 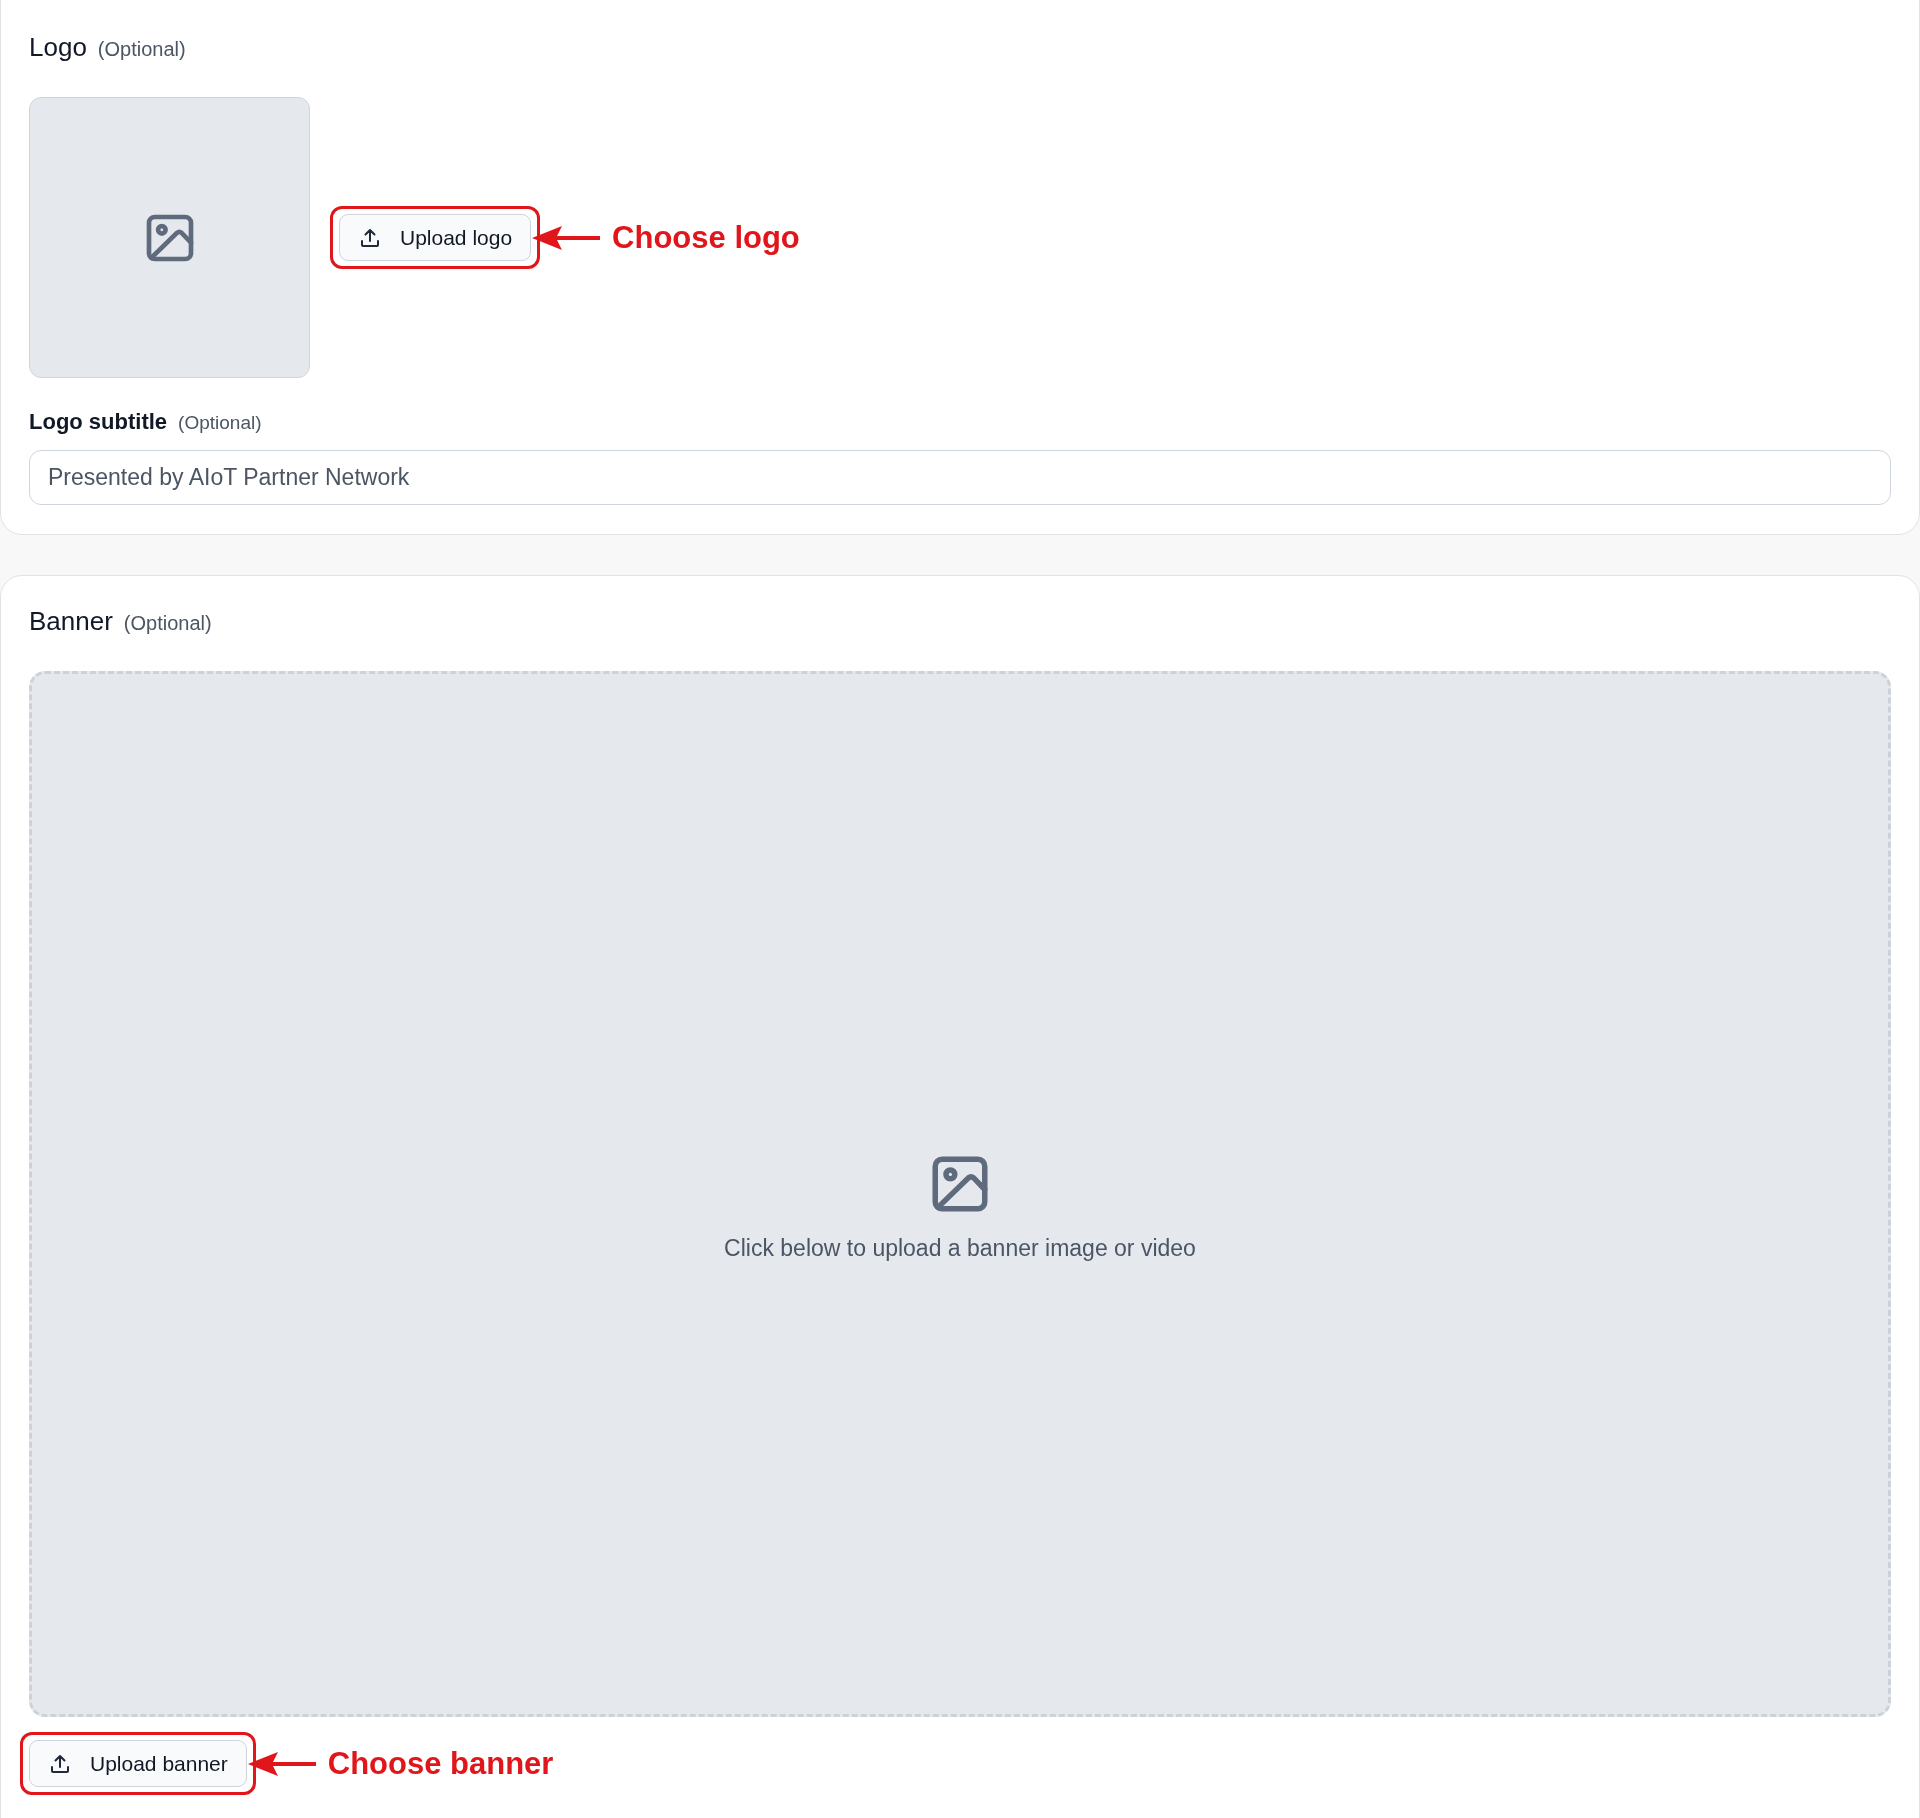 What do you see at coordinates (58, 47) in the screenshot?
I see `section-title: Logo` at bounding box center [58, 47].